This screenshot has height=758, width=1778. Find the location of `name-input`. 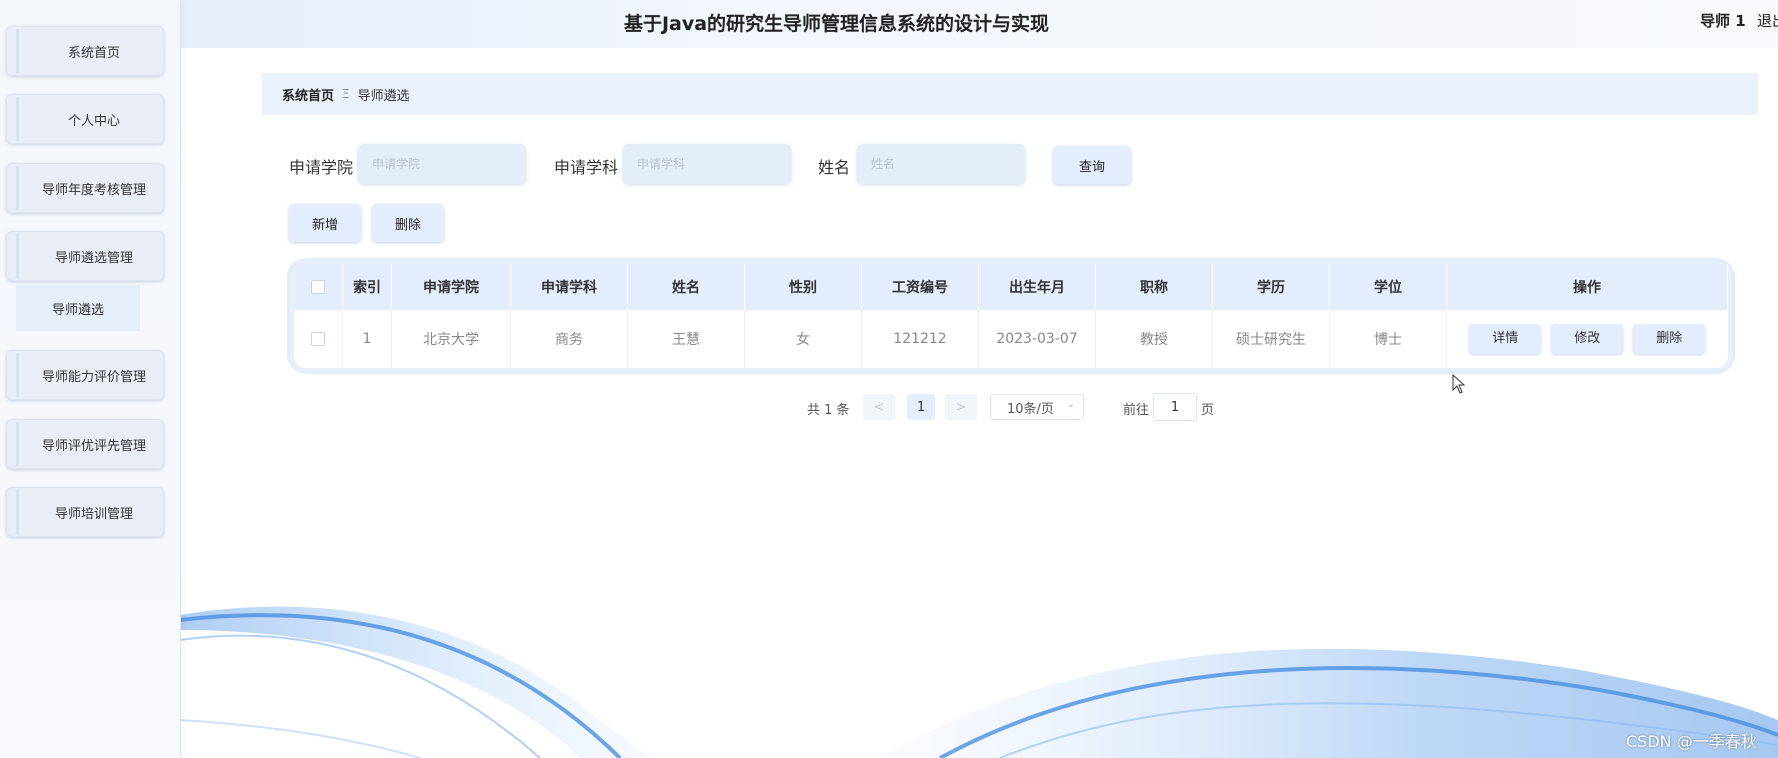

name-input is located at coordinates (941, 164).